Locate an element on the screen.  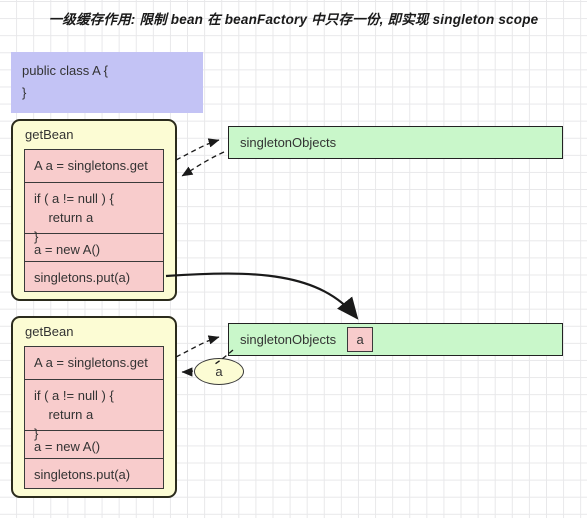
class-declaration-box: public class A { } is located at coordinates (107, 82).